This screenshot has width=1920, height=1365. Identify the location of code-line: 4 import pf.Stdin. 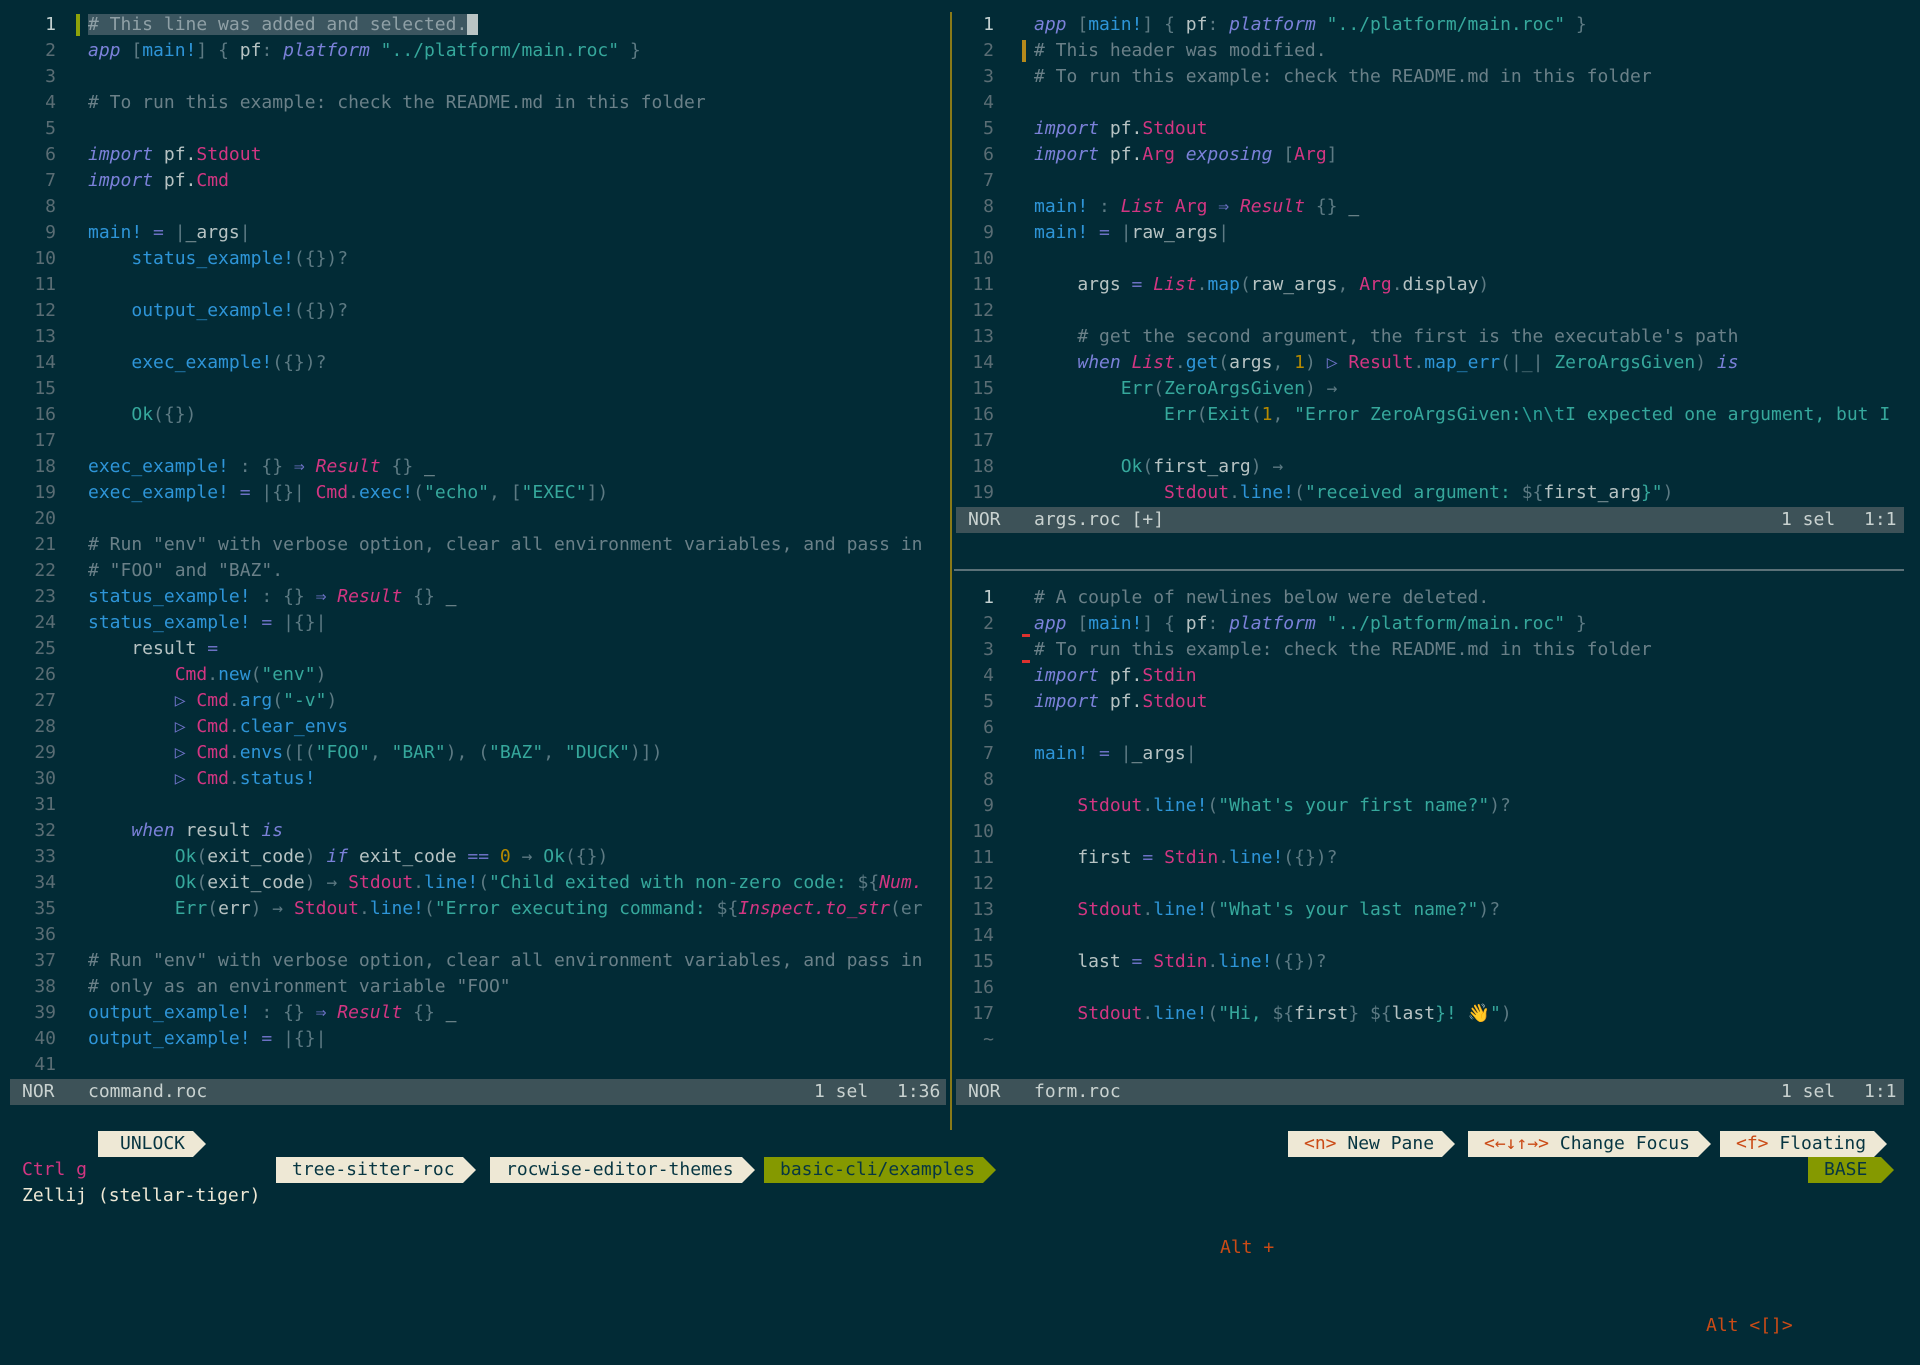
(1430, 676).